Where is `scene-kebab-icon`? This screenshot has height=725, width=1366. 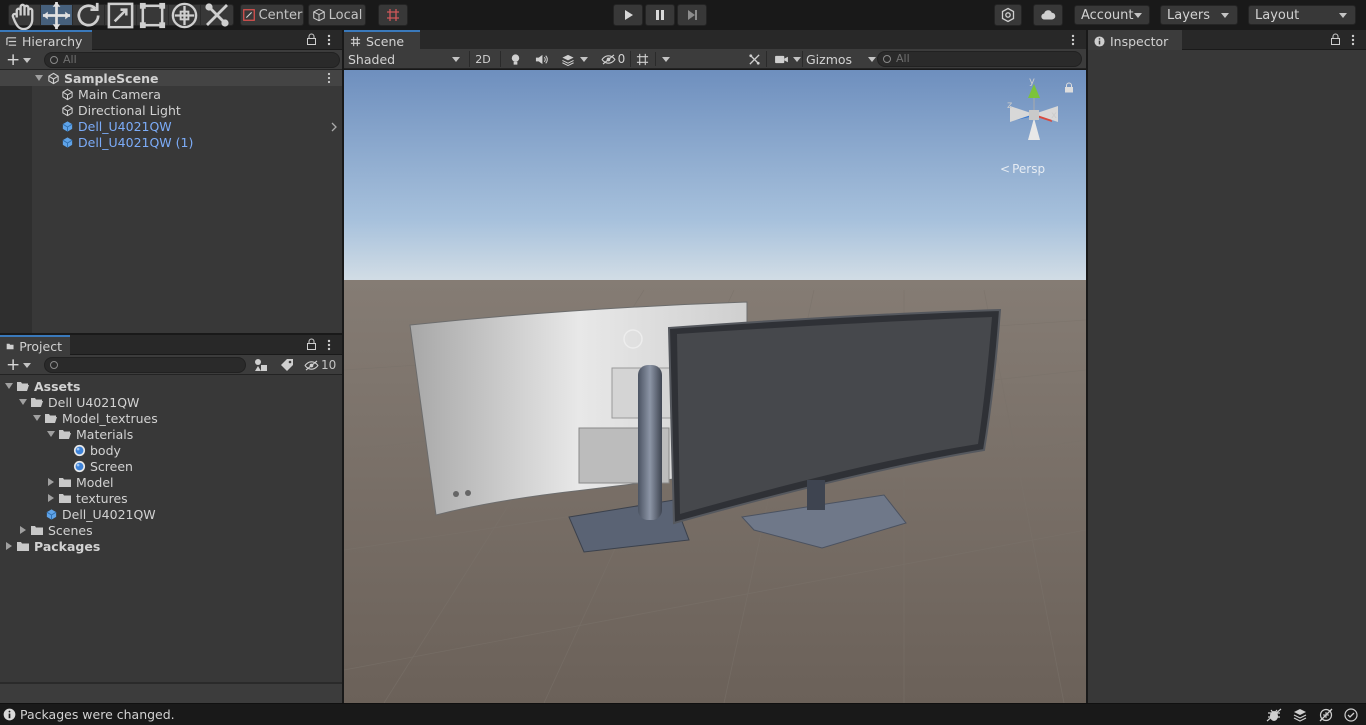 scene-kebab-icon is located at coordinates (329, 78).